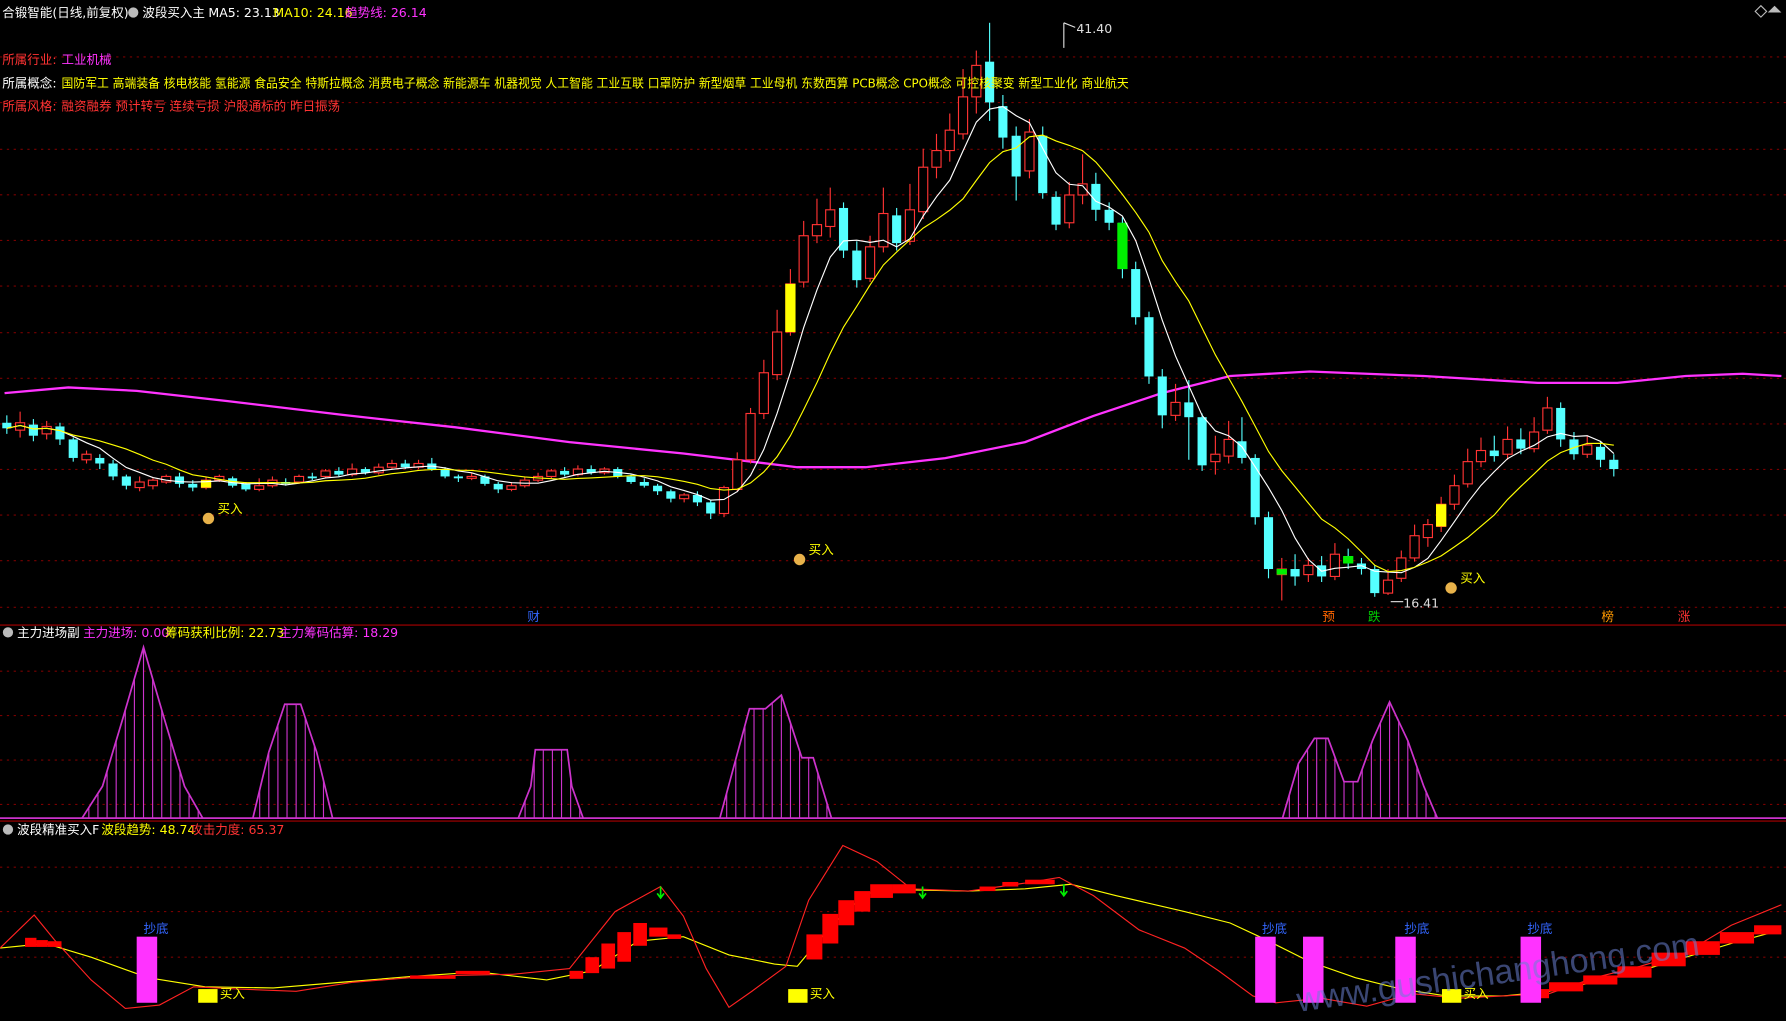  Describe the element at coordinates (8, 632) in the screenshot. I see `sub1-toggle-icon` at that location.